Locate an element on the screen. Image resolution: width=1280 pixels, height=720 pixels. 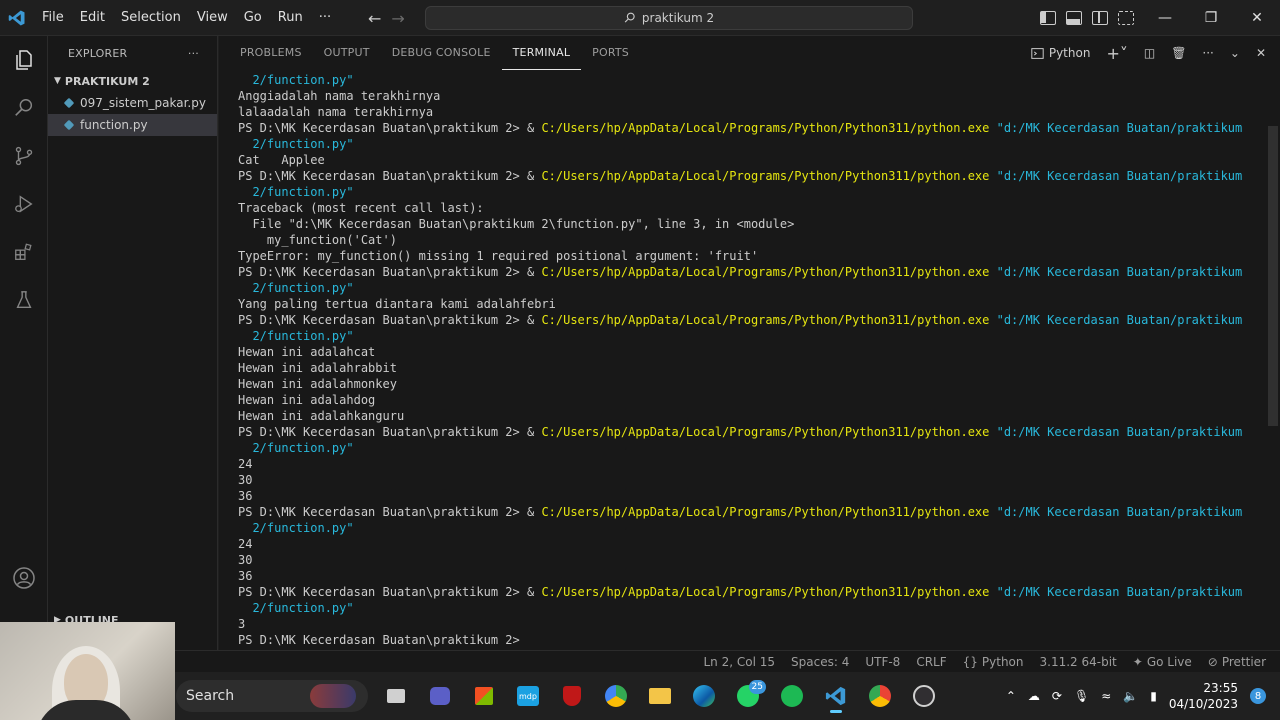
chrome-alt-icon is located at coordinates (616, 696).